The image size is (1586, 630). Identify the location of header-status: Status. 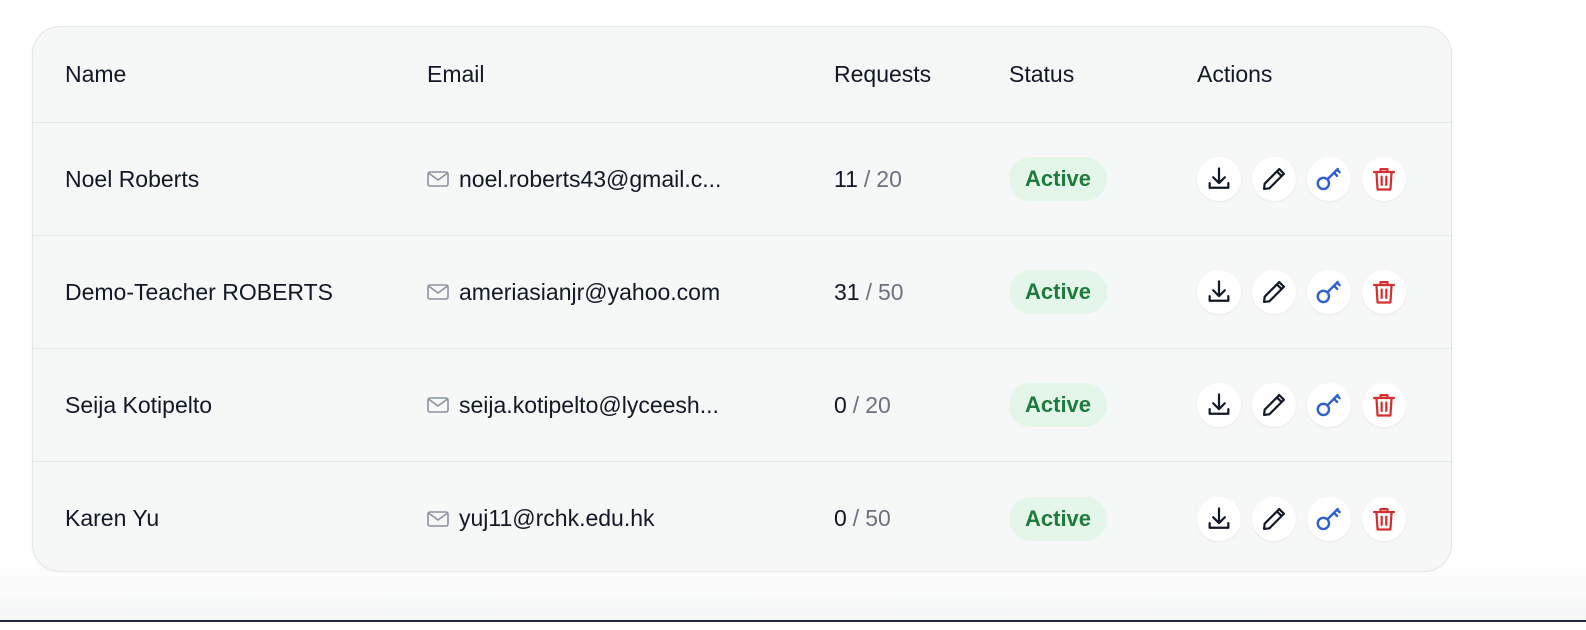
(1042, 74).